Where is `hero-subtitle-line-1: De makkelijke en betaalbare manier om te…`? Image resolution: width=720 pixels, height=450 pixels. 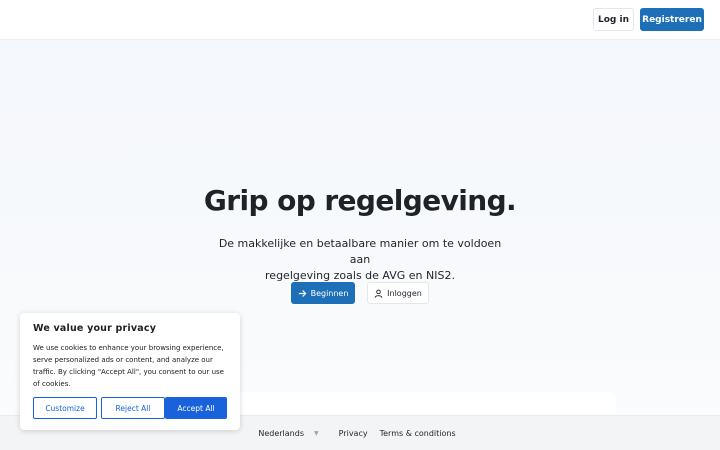
hero-subtitle-line-1: De makkelijke en betaalbare manier om te… is located at coordinates (360, 251).